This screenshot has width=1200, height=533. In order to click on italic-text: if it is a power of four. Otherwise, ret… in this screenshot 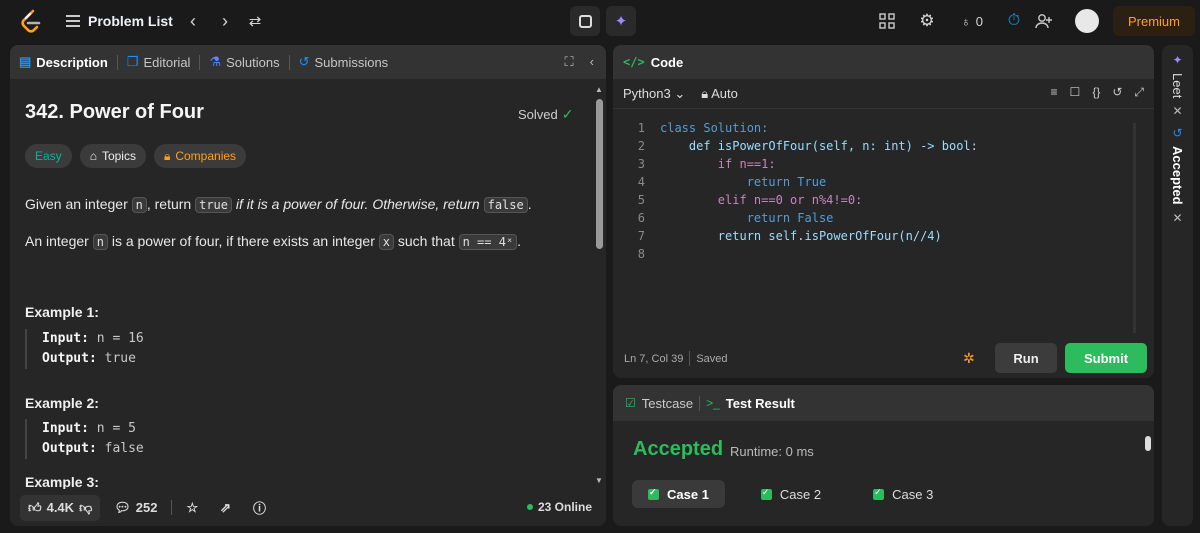, I will do `click(358, 204)`.